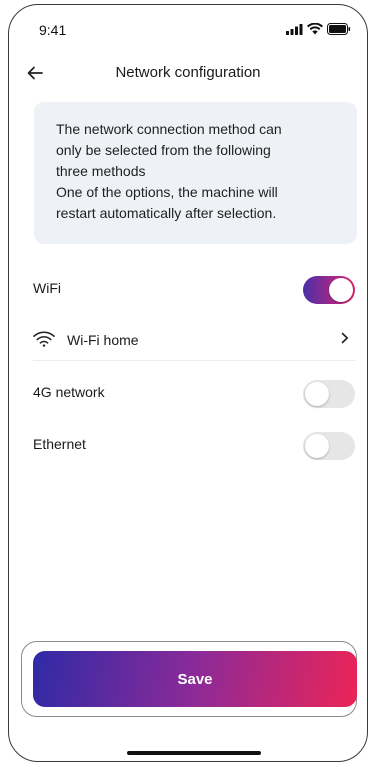  I want to click on wifi-toggle-row: WiFi, so click(194, 288).